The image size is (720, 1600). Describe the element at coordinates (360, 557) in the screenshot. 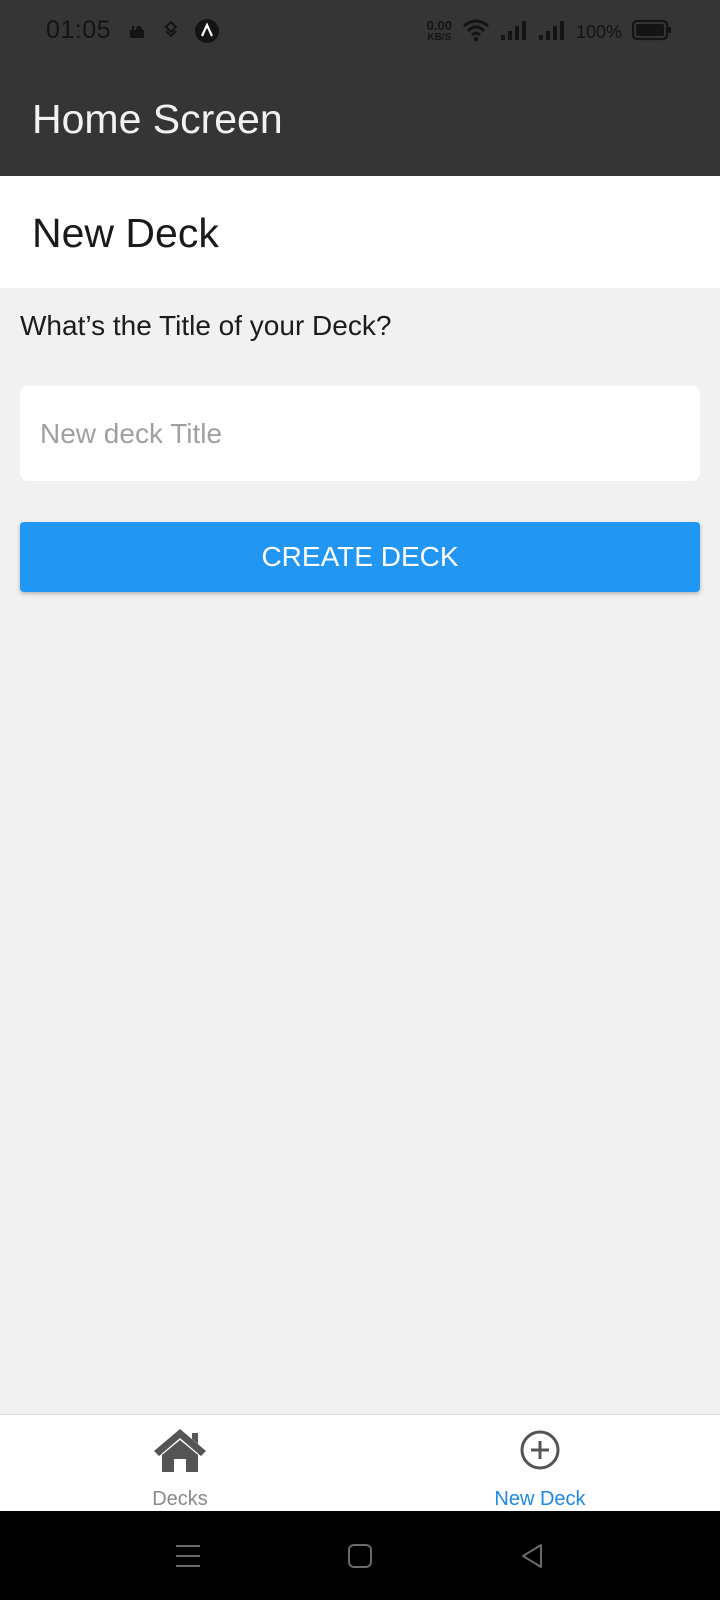

I see `create-deck-button: CREATE DECK` at that location.